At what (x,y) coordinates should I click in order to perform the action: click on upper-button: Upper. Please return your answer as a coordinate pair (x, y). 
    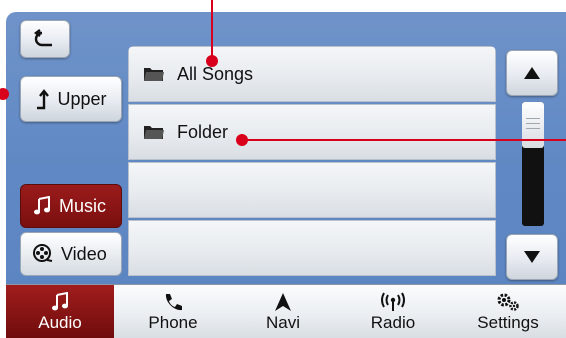
    Looking at the image, I should click on (71, 99).